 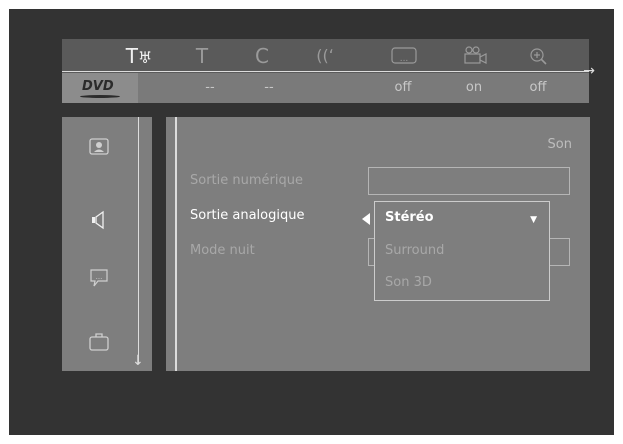 I want to click on dvd-logo: DVD, so click(x=100, y=88).